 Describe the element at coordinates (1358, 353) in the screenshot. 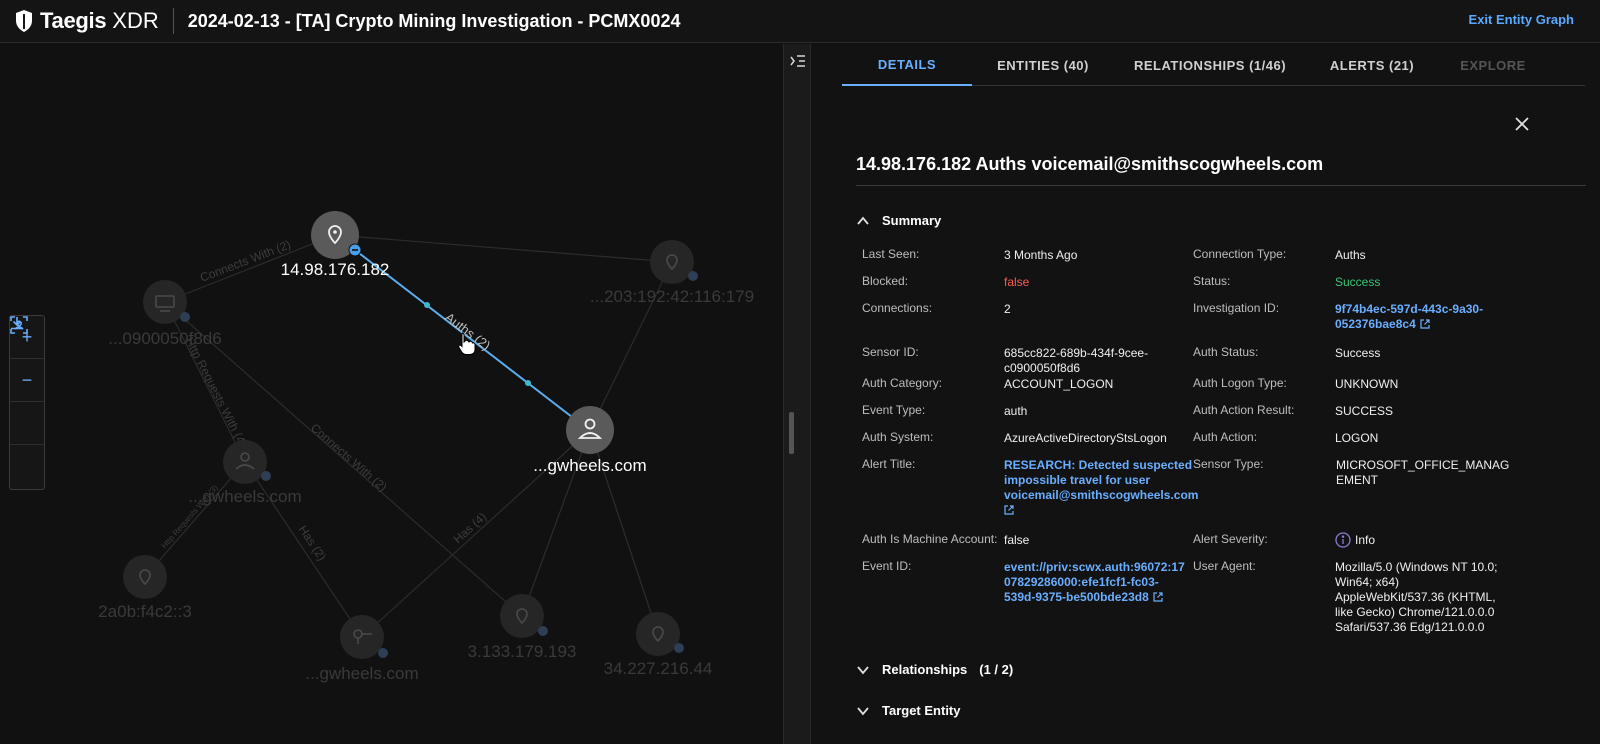

I see `auth-status-value: Success` at that location.